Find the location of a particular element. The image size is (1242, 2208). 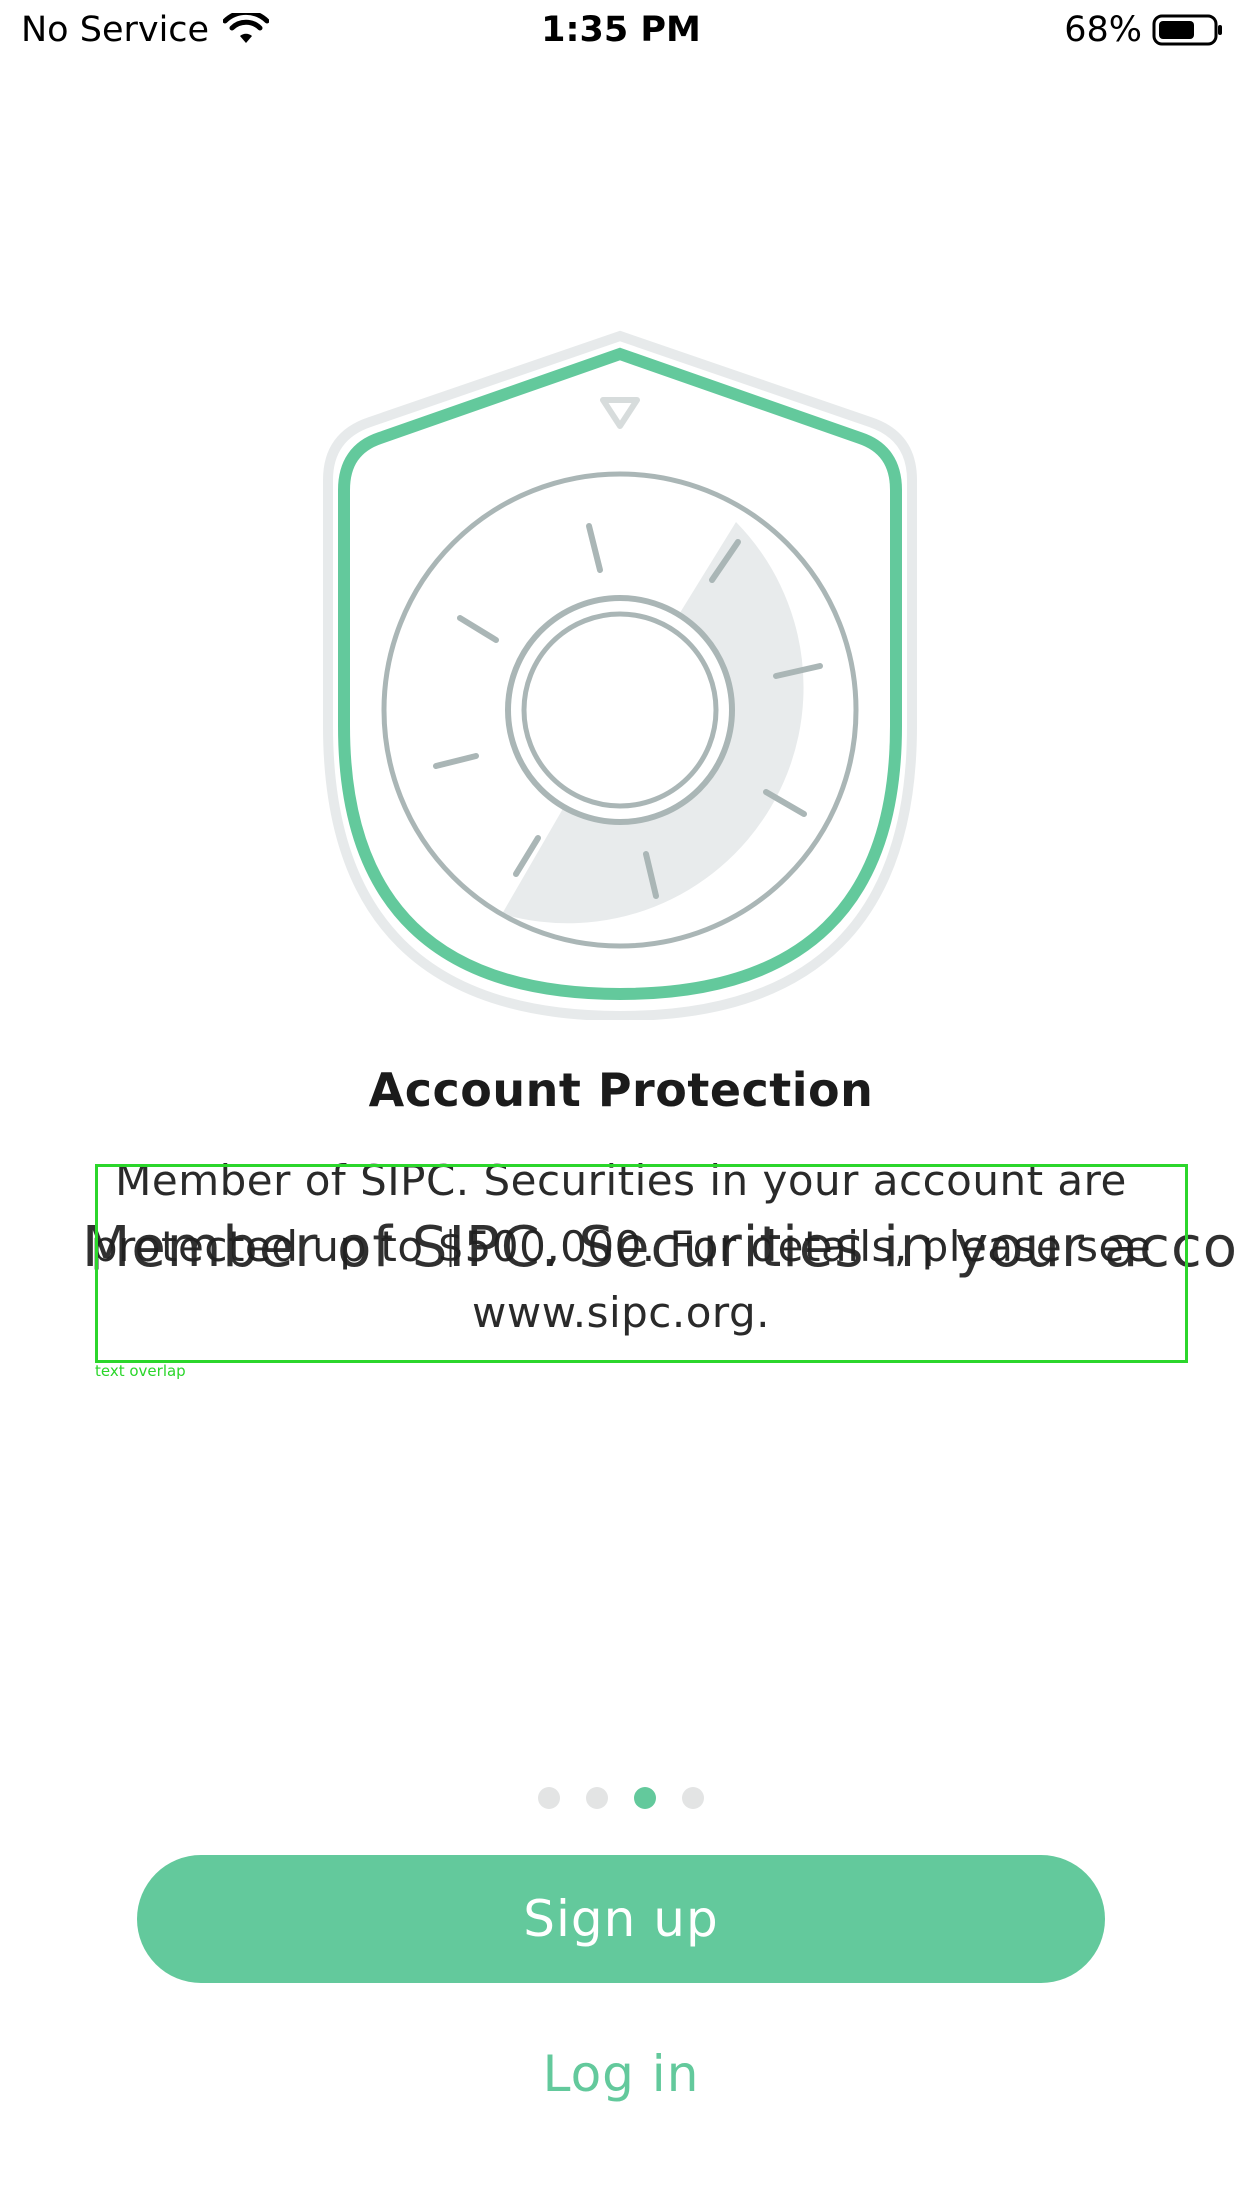

status-time: 1:35 PM is located at coordinates (621, 30).